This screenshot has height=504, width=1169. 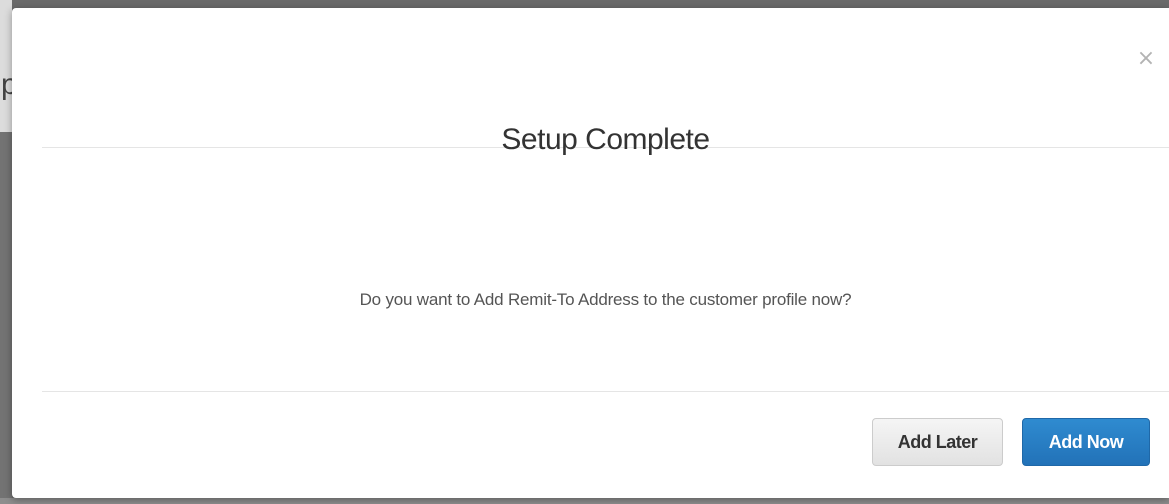 What do you see at coordinates (9, 252) in the screenshot?
I see `background-page-edge: p` at bounding box center [9, 252].